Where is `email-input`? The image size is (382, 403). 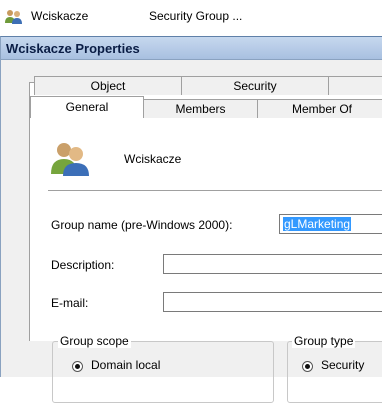 email-input is located at coordinates (272, 302).